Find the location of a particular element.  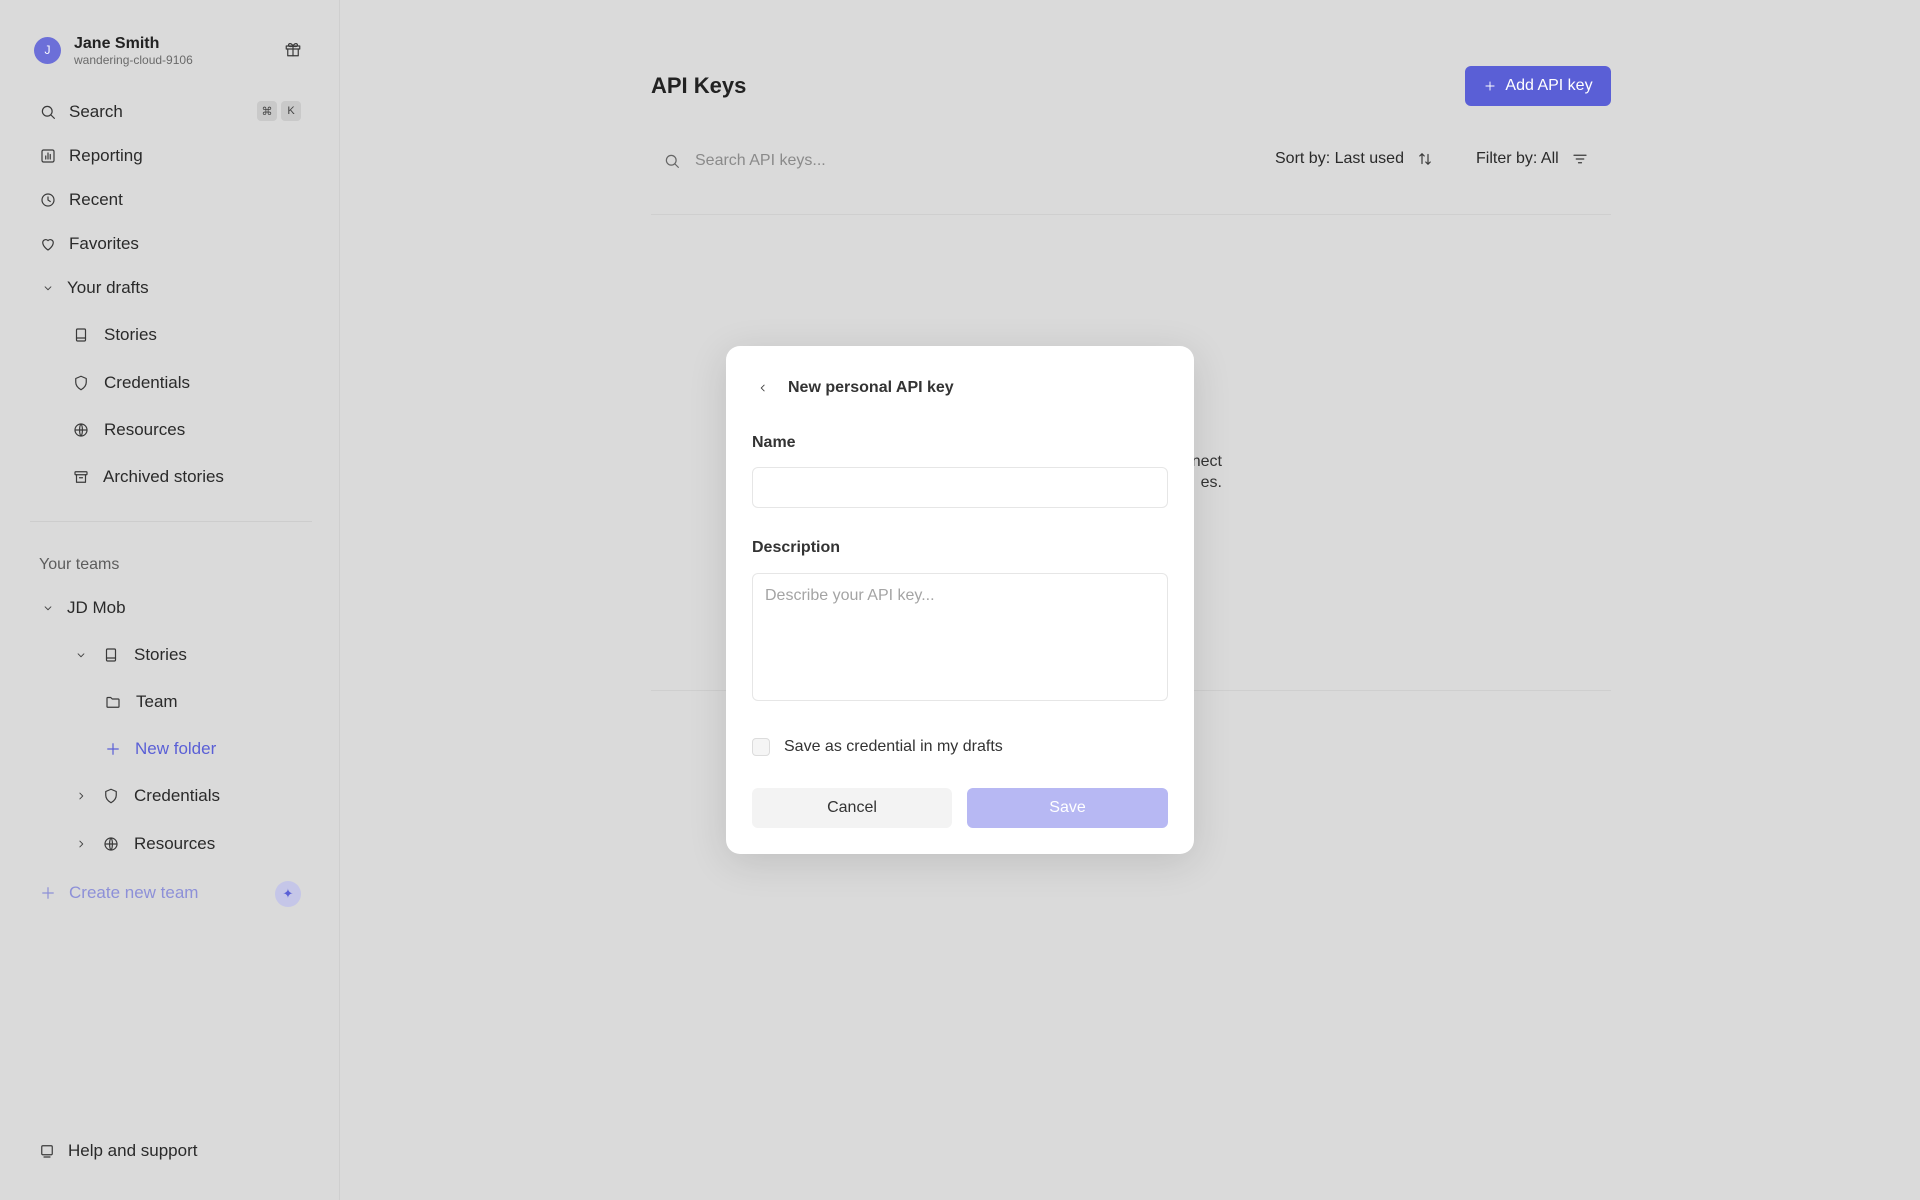

save-credential-checkbox is located at coordinates (761, 747).